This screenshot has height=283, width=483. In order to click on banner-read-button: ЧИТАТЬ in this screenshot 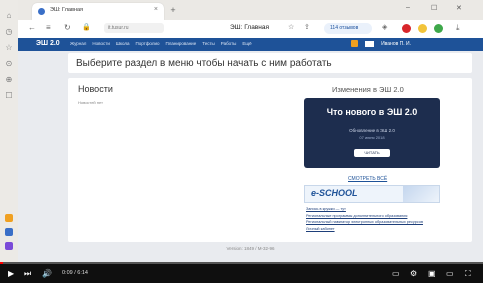, I will do `click(372, 153)`.